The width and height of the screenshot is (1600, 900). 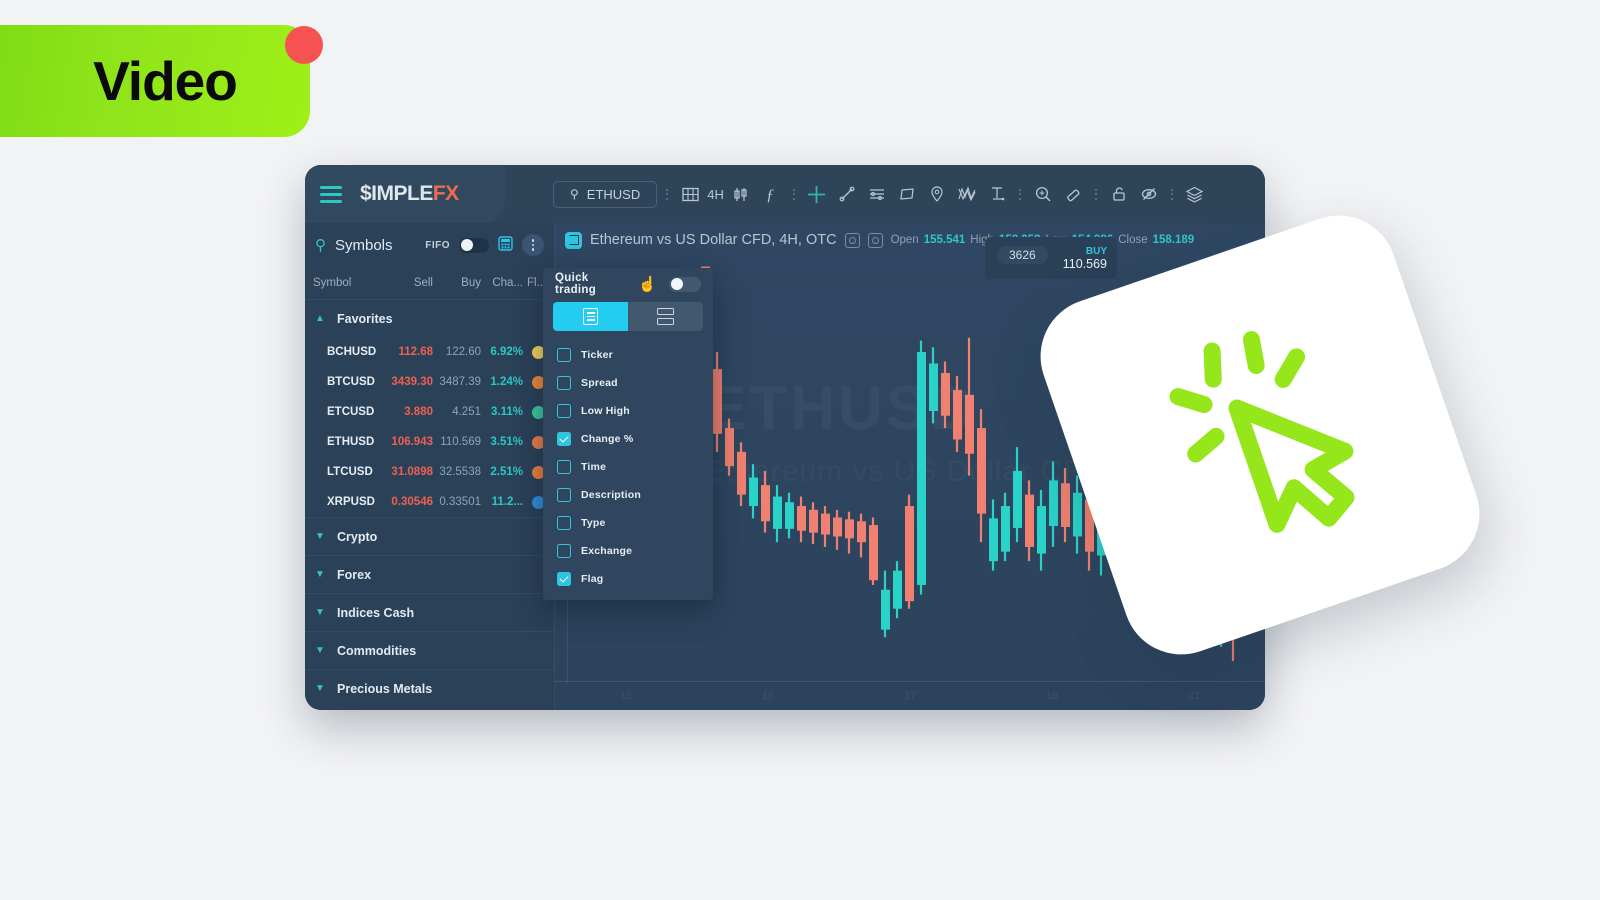 I want to click on row-buy: 3487.39, so click(x=460, y=382).